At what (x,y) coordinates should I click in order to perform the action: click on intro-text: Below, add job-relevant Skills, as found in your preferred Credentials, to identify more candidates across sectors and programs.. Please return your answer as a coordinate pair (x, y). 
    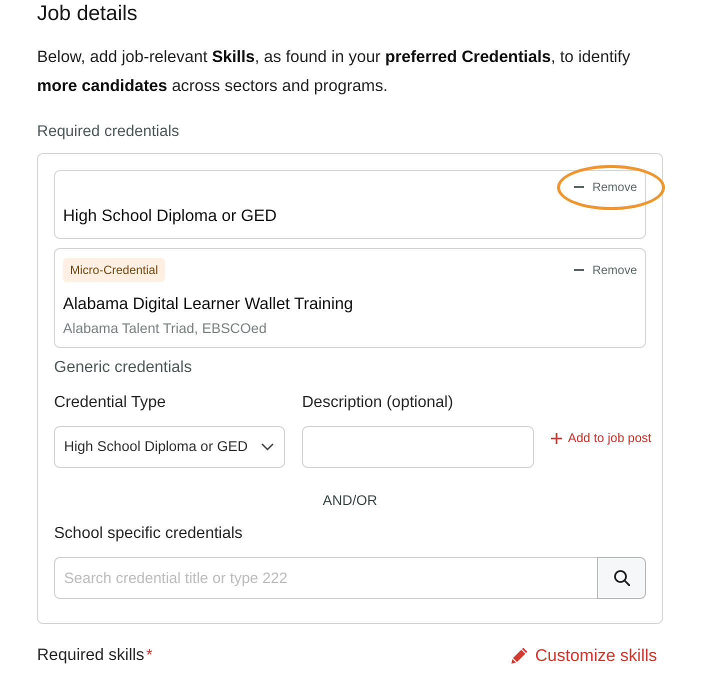
    Looking at the image, I should click on (334, 72).